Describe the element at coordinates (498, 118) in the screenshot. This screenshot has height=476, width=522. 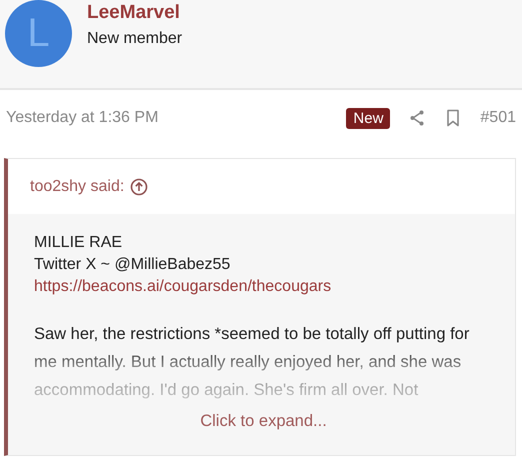
I see `post-number: #501` at that location.